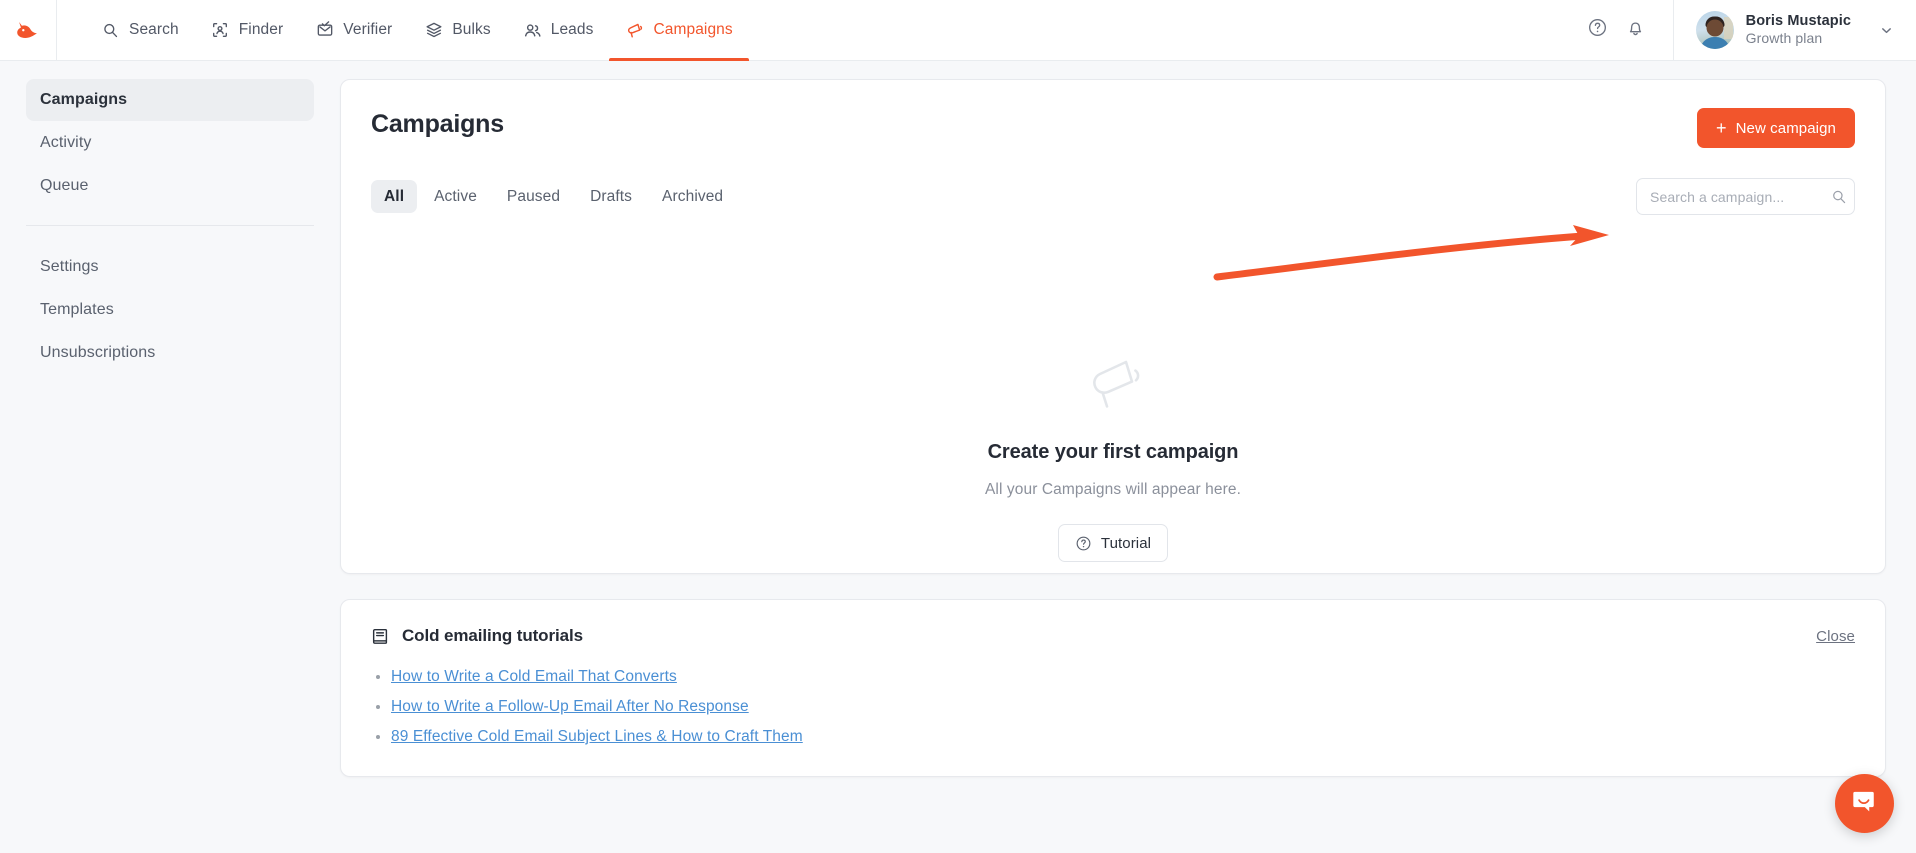 Image resolution: width=1916 pixels, height=853 pixels. Describe the element at coordinates (324, 30) in the screenshot. I see `envelope-check-icon` at that location.